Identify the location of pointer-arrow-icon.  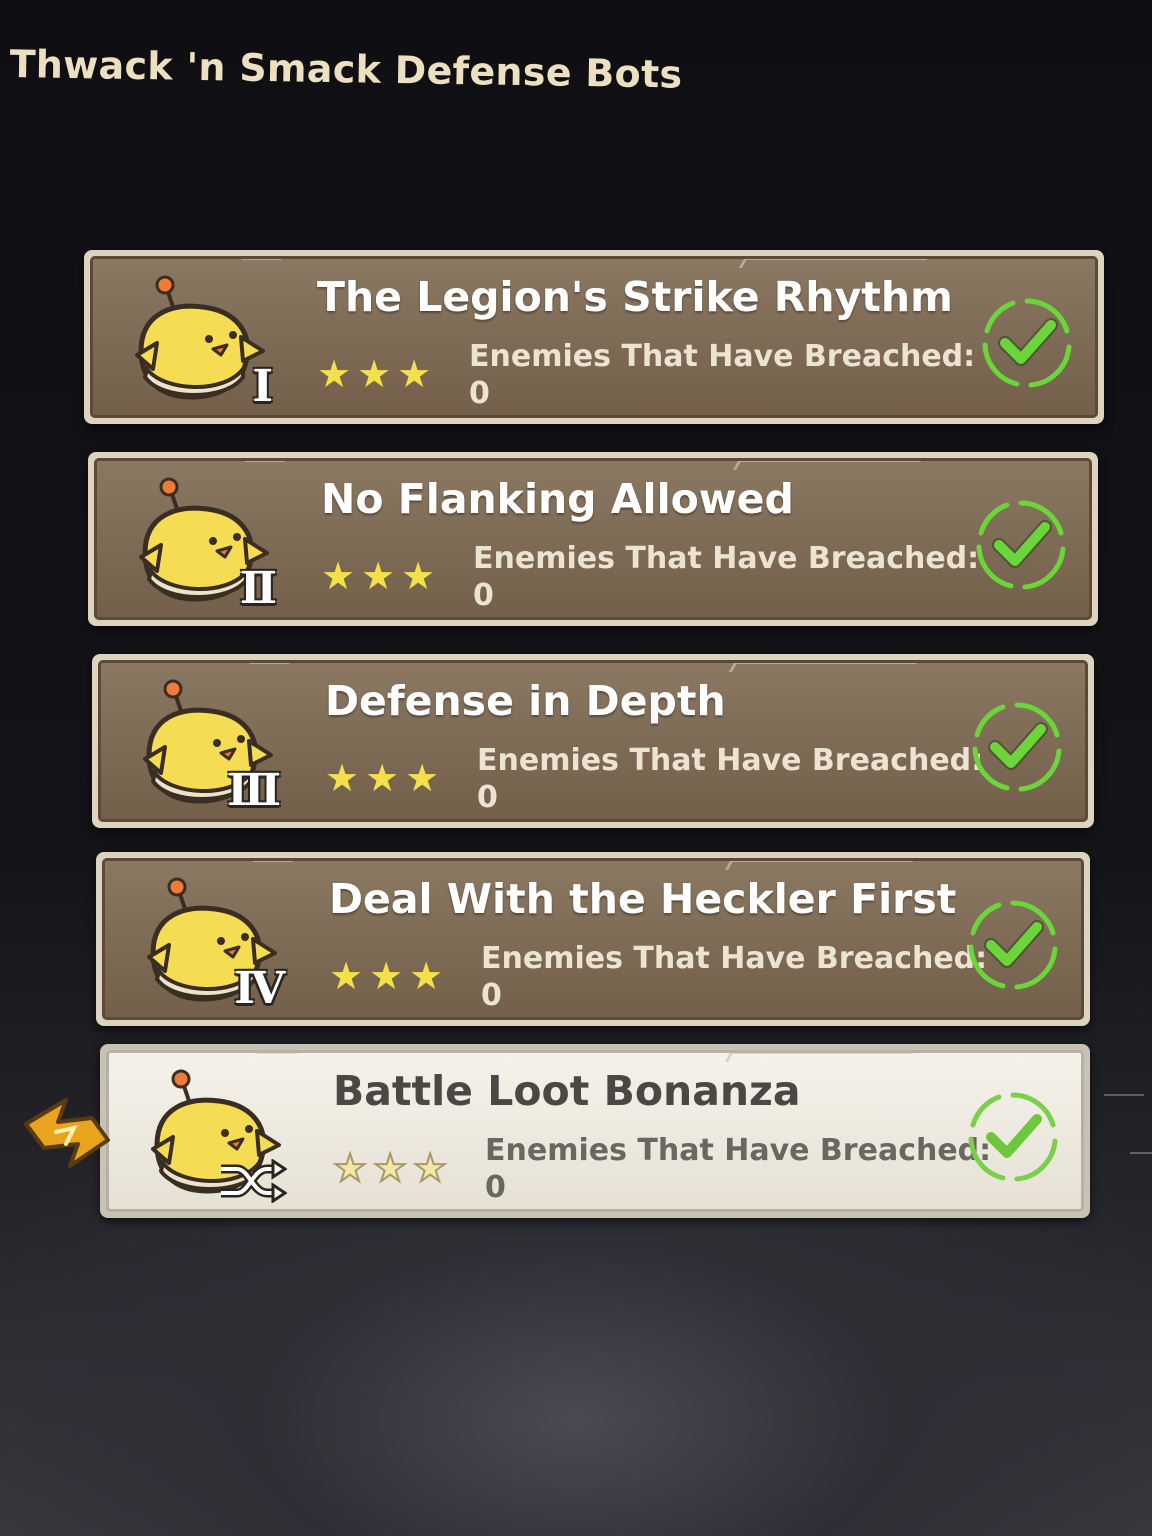
(67, 1133).